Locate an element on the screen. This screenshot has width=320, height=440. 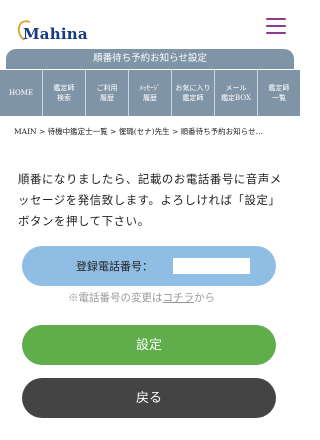
nav-item-search: 鑑定師 検索 is located at coordinates (63, 93).